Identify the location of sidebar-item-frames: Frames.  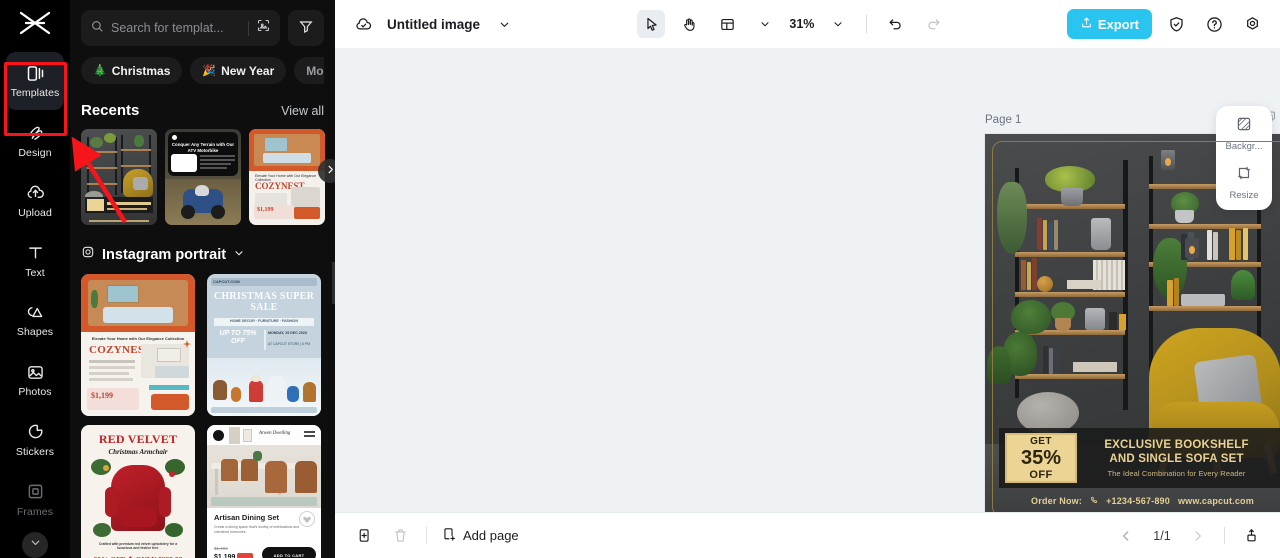
(35, 499).